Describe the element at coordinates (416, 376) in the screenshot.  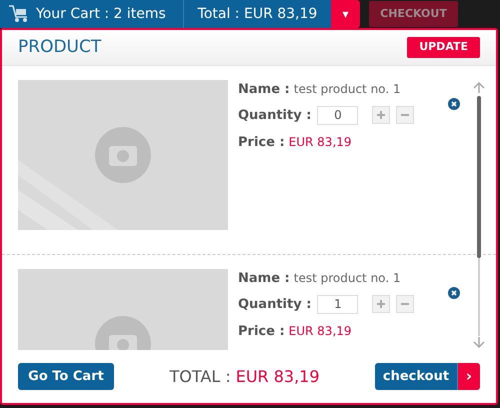
I see `checkout-button: checkout` at that location.